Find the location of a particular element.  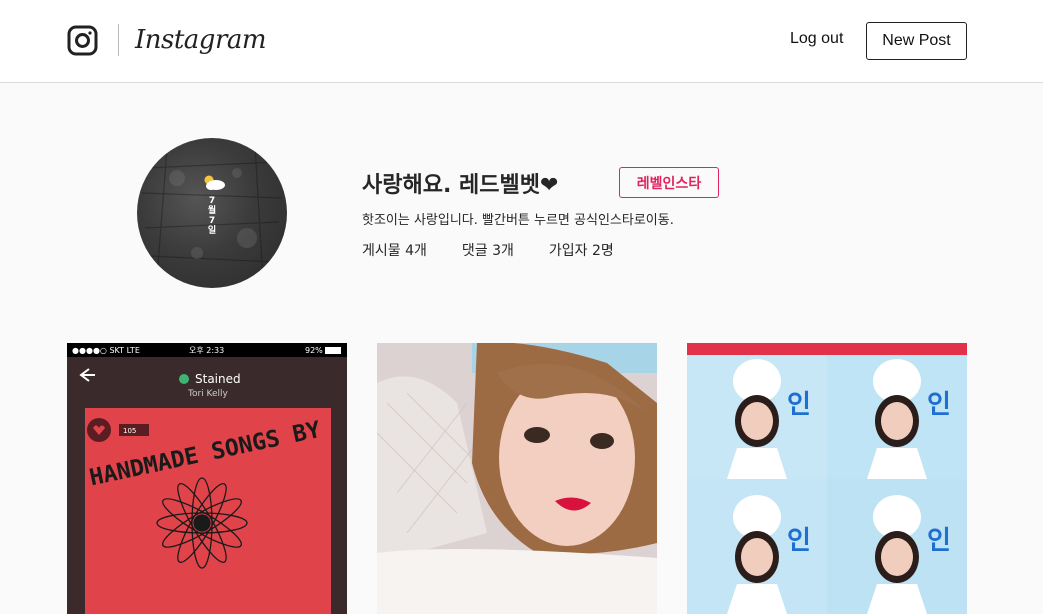

logo-divider is located at coordinates (118, 40).